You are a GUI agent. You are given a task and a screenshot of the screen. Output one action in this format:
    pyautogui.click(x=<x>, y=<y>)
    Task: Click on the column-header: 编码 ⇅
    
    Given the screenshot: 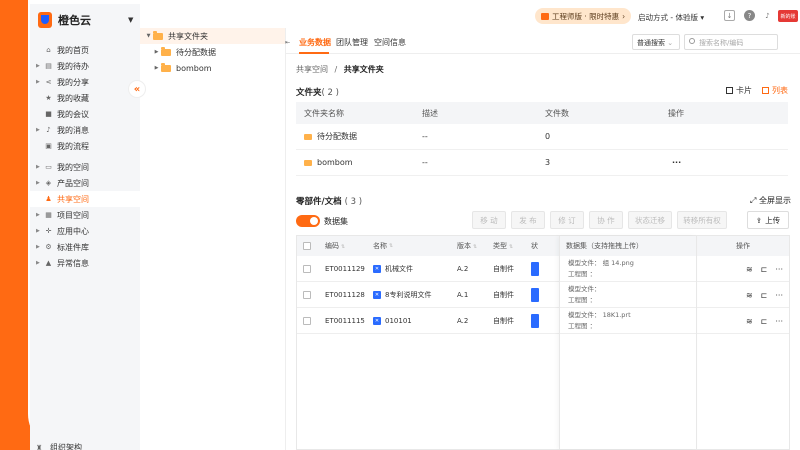 What is the action you would take?
    pyautogui.click(x=345, y=246)
    